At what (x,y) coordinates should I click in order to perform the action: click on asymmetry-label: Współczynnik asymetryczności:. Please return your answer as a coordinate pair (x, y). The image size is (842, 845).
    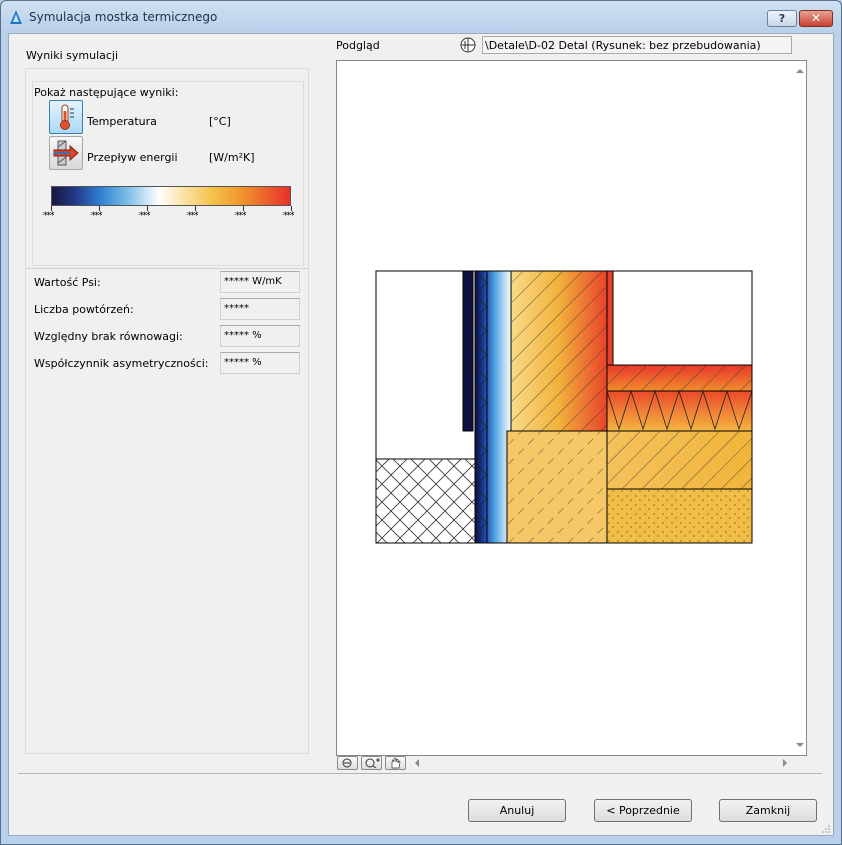
    Looking at the image, I should click on (121, 363).